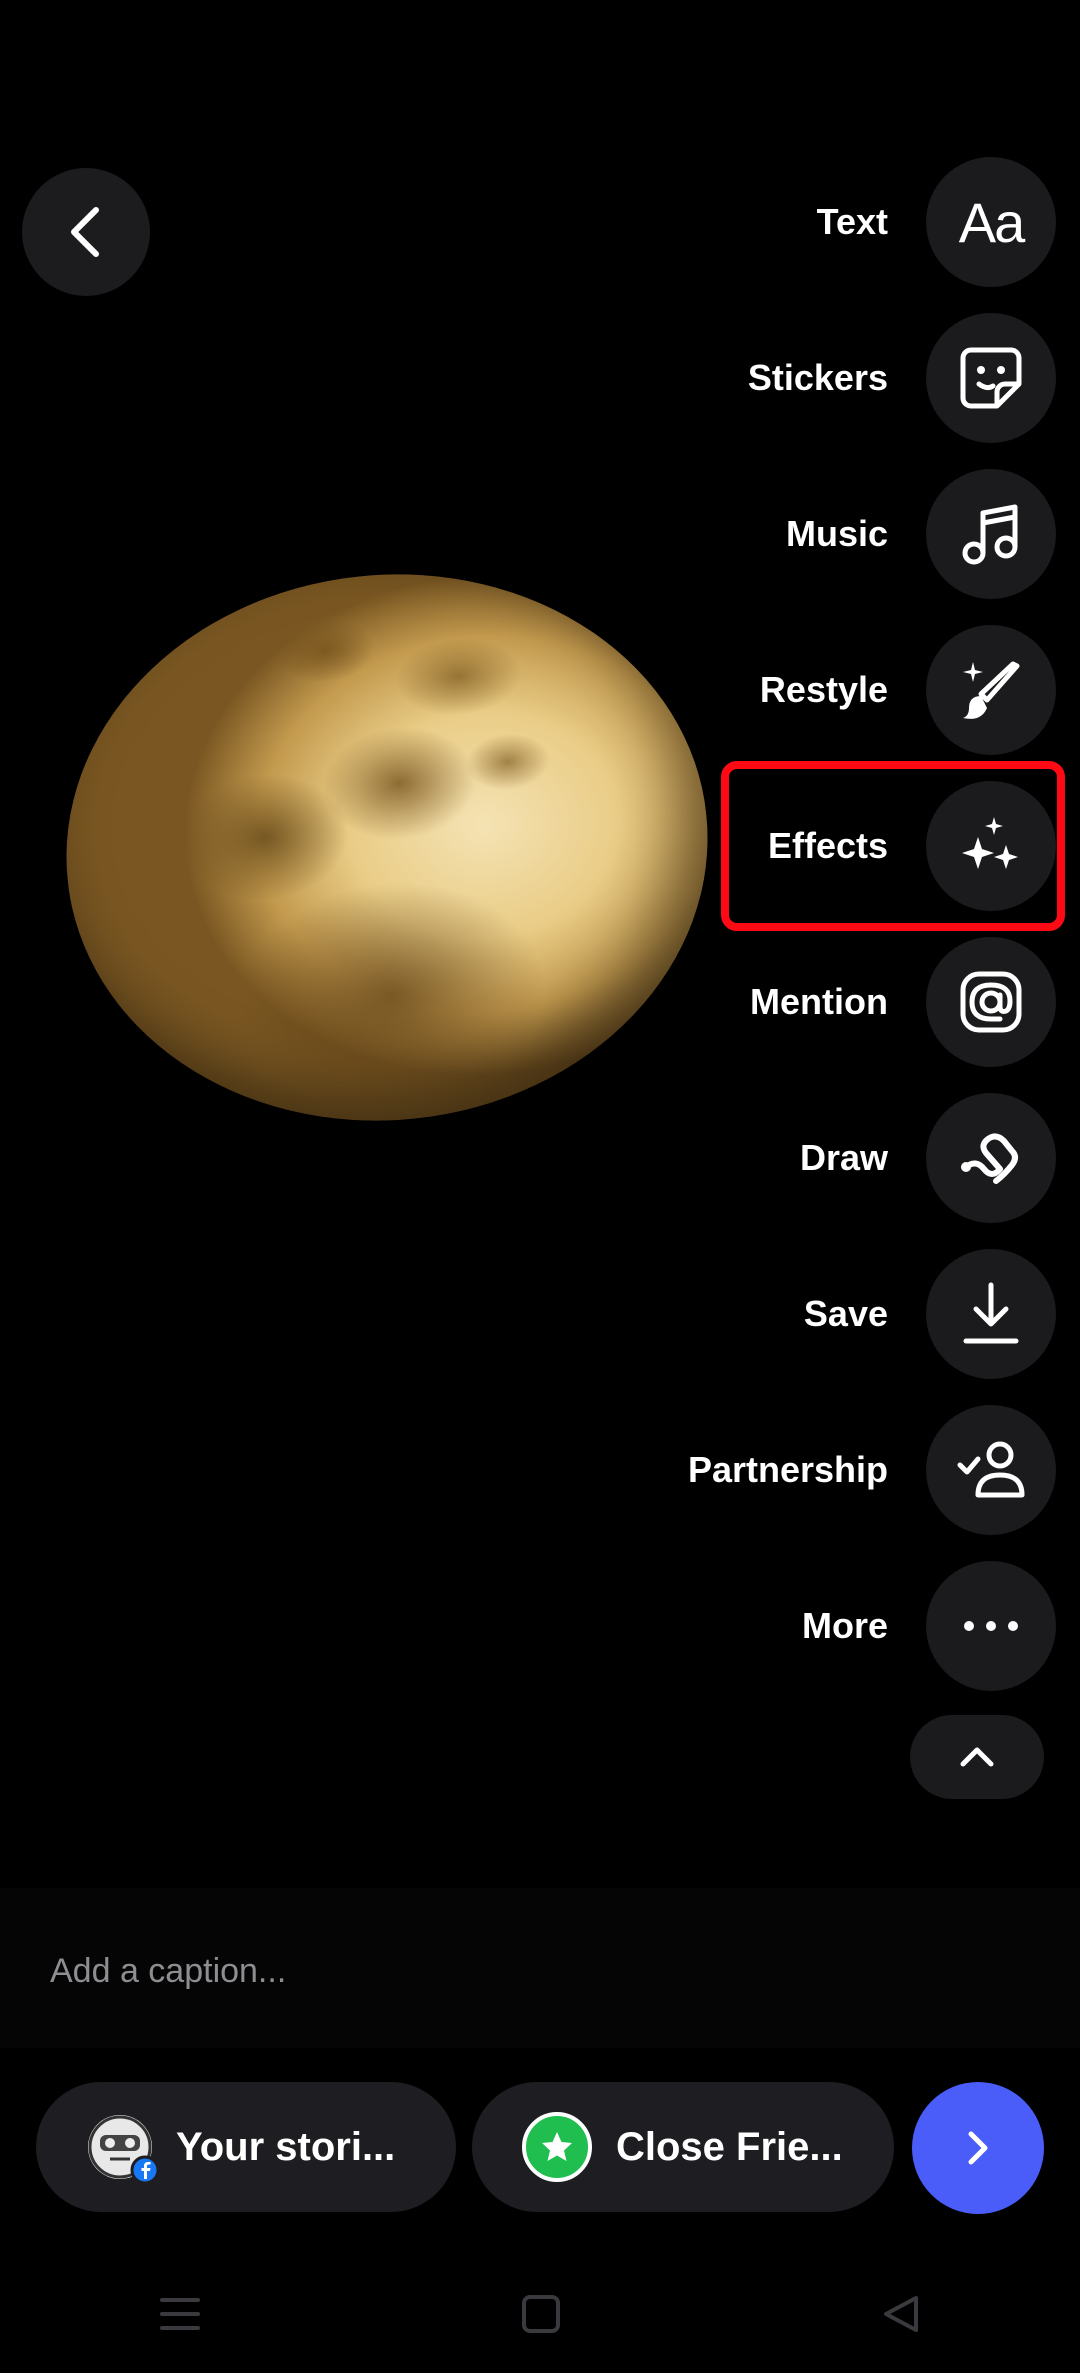 The width and height of the screenshot is (1080, 2373). What do you see at coordinates (991, 690) in the screenshot?
I see `brush-sparkle-icon` at bounding box center [991, 690].